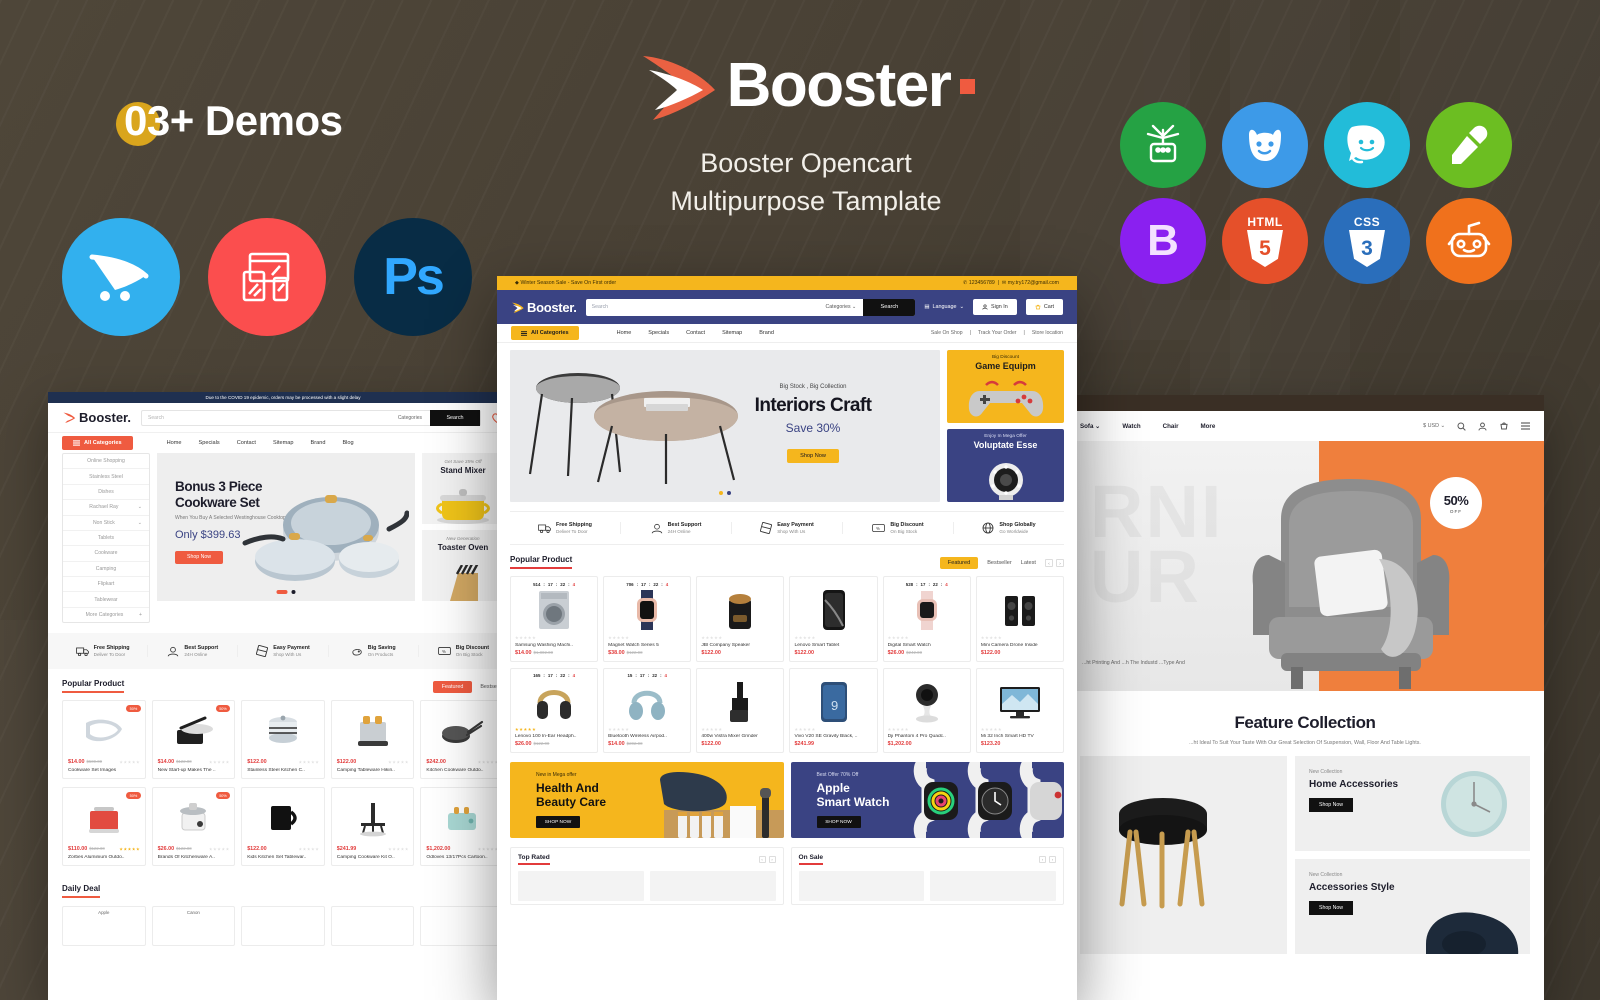 This screenshot has height=1000, width=1600. Describe the element at coordinates (1183, 855) in the screenshot. I see `feature-big-tile` at that location.